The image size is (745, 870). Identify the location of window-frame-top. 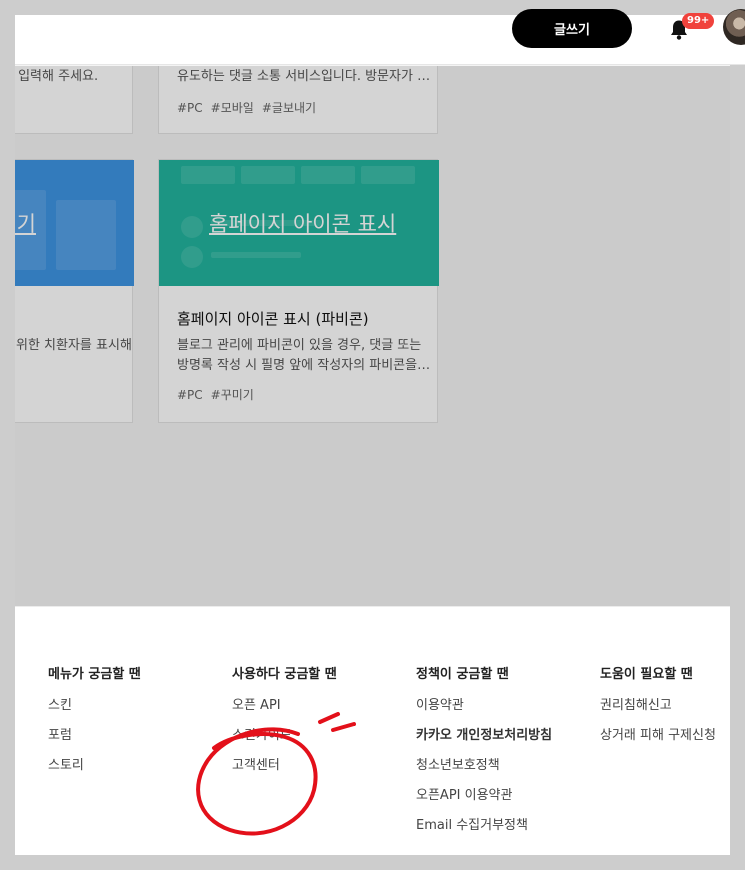
(372, 7).